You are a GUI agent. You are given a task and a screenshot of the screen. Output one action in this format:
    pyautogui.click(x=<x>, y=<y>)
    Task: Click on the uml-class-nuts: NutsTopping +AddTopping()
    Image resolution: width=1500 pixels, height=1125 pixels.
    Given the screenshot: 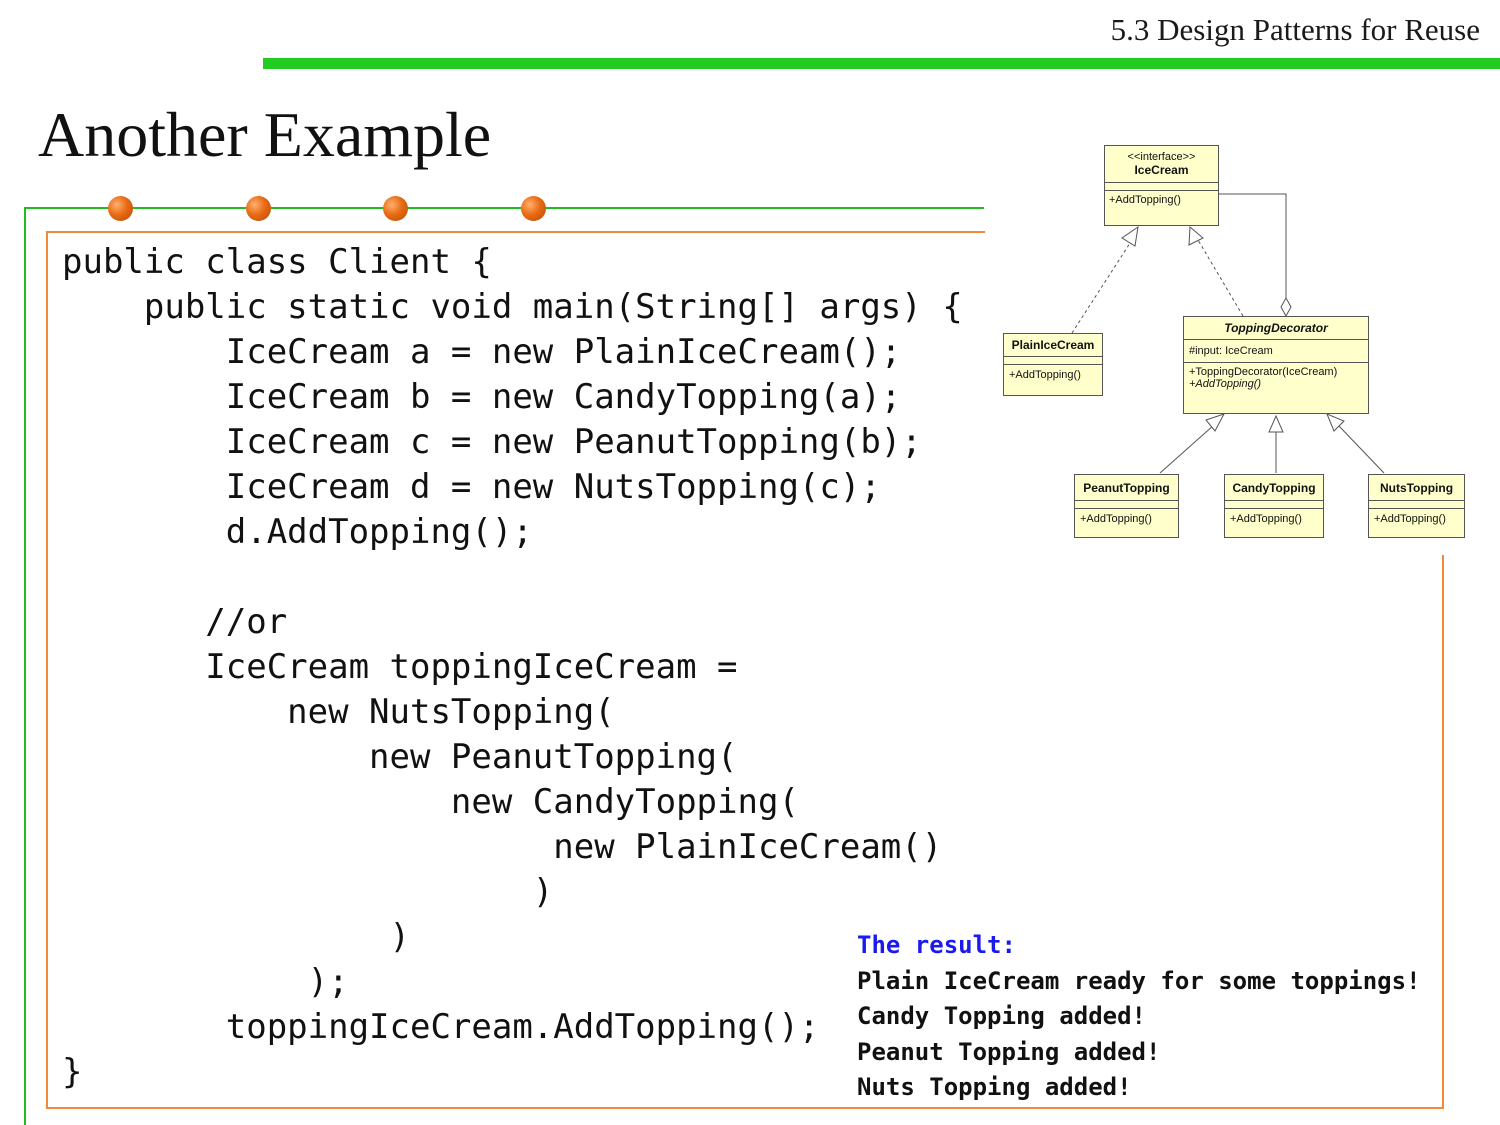 What is the action you would take?
    pyautogui.click(x=1416, y=506)
    